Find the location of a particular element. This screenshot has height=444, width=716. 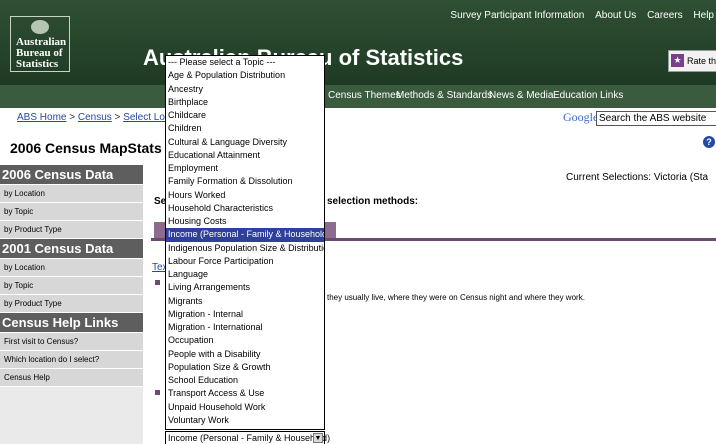

survey-participant-link: Survey Participant Information is located at coordinates (517, 15).